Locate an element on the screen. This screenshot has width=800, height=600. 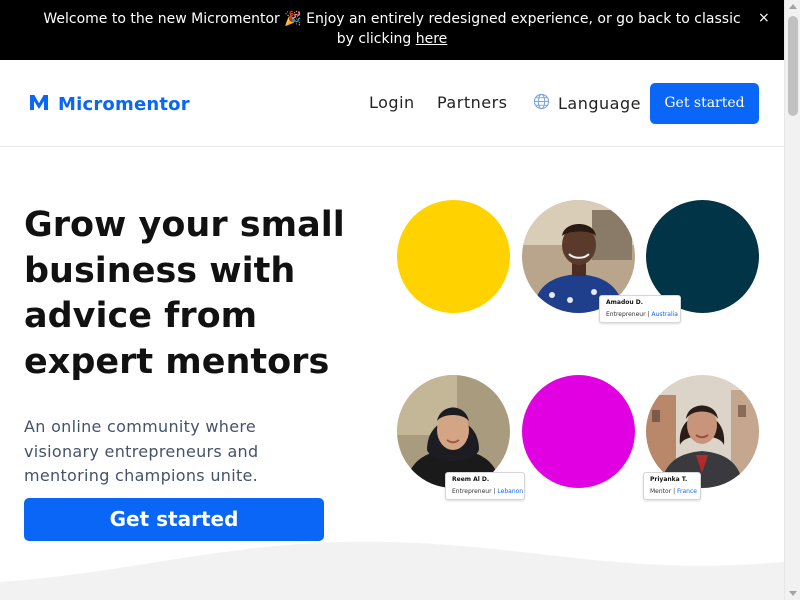
decorative-yellow-circle is located at coordinates (453, 256).